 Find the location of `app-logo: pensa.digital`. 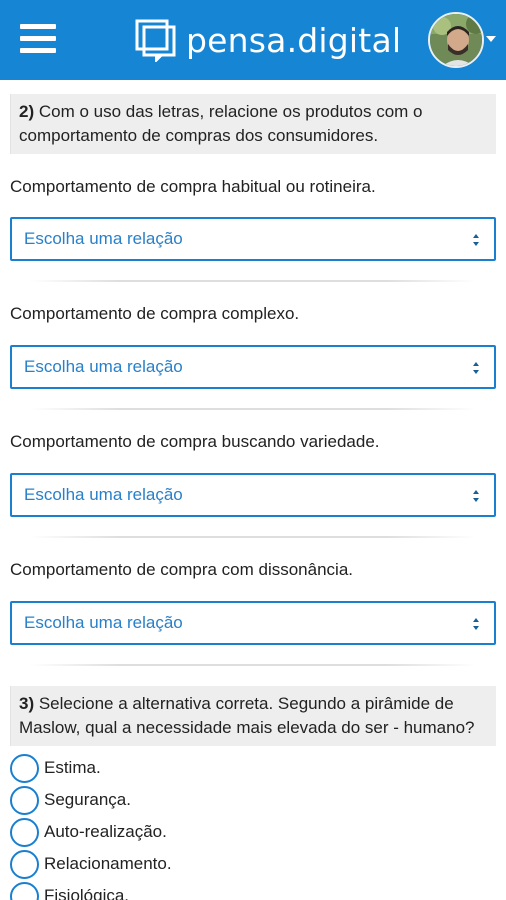

app-logo: pensa.digital is located at coordinates (267, 40).